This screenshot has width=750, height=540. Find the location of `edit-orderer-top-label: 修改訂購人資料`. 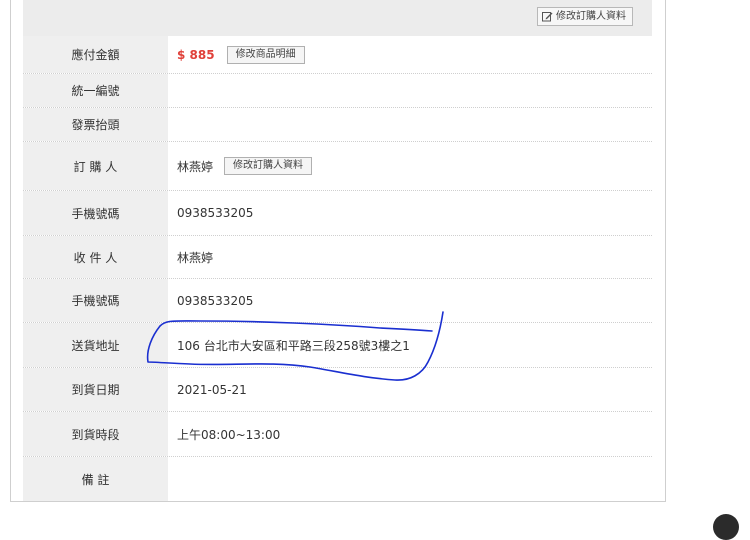

edit-orderer-top-label: 修改訂購人資料 is located at coordinates (591, 16).